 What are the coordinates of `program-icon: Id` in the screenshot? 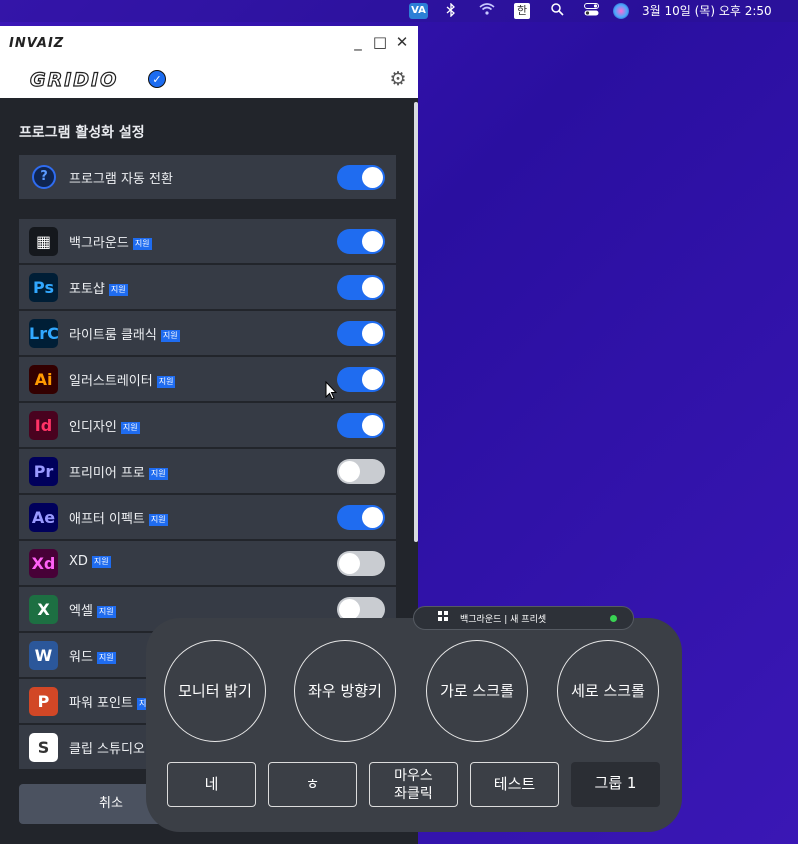 It's located at (43, 425).